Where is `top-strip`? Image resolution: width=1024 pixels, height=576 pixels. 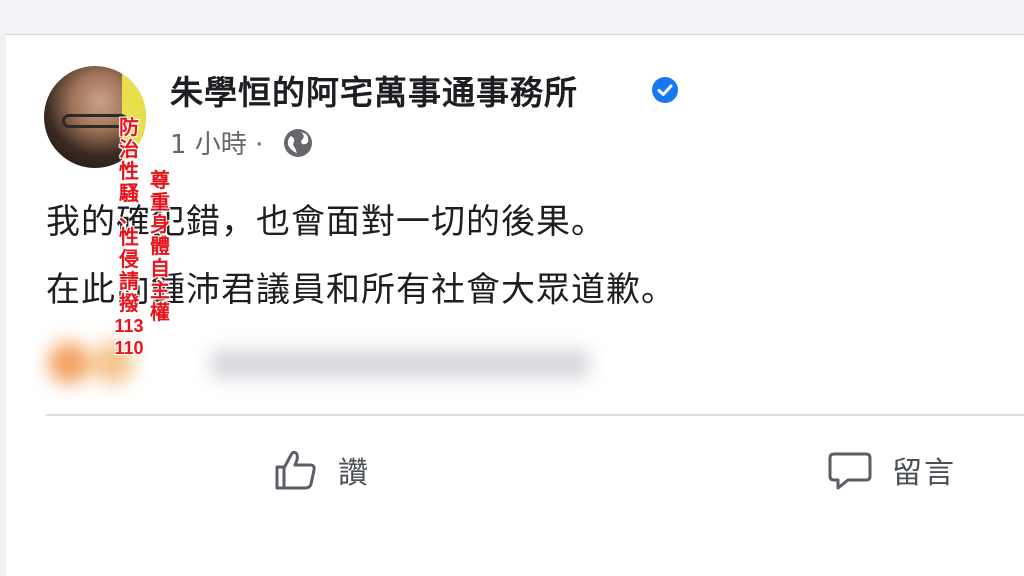
top-strip is located at coordinates (512, 17).